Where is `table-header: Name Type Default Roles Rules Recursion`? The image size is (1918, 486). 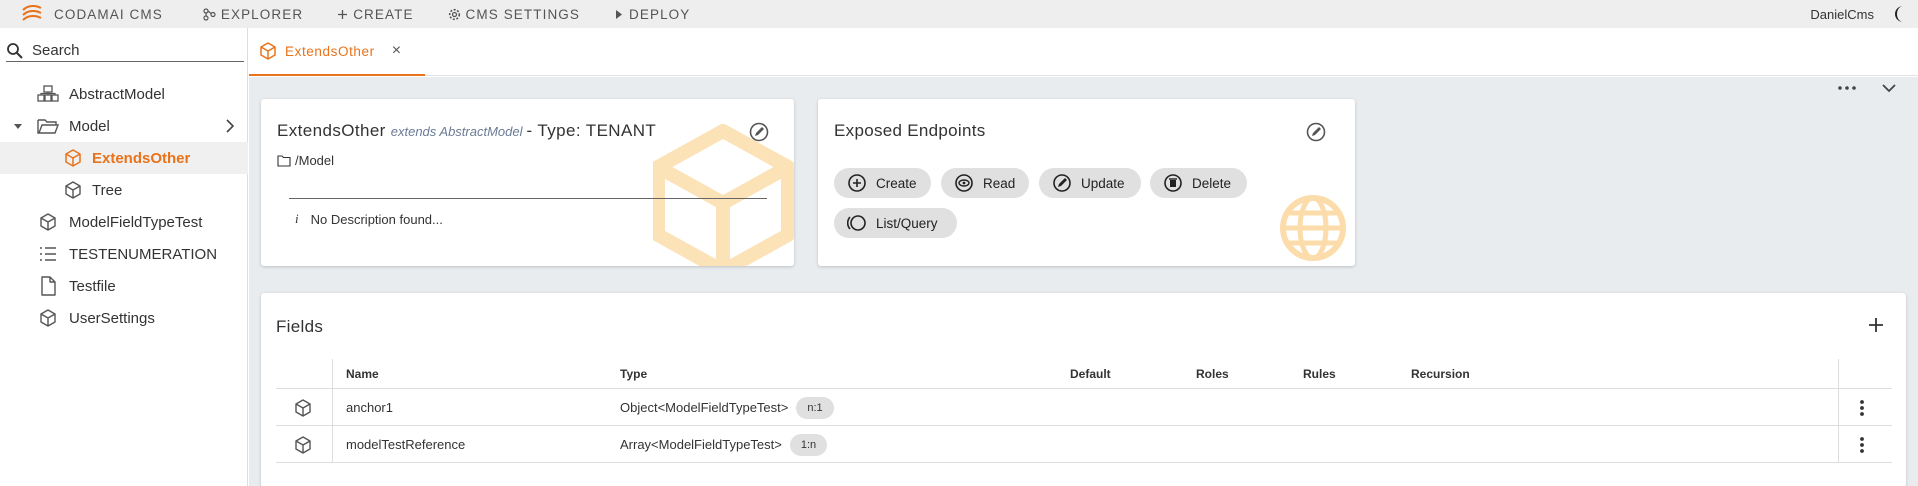
table-header: Name Type Default Roles Rules Recursion is located at coordinates (1084, 374).